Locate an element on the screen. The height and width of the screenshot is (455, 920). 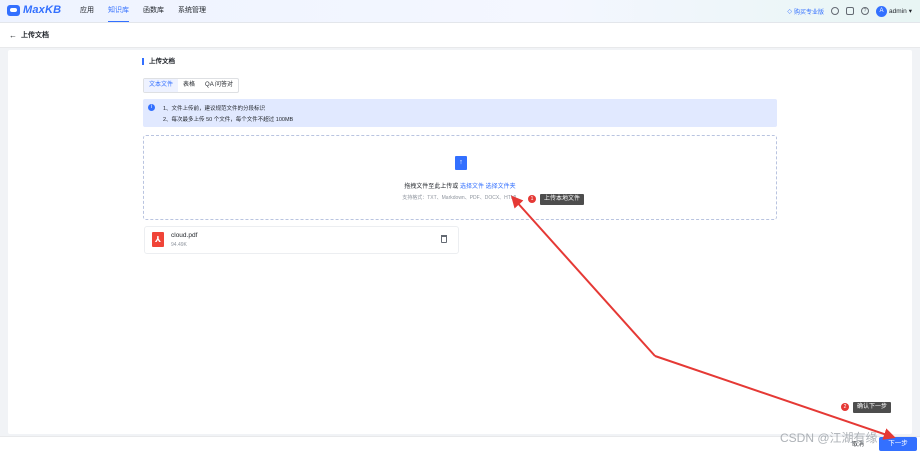
notice-line-1: 1、文件上传前，建议规范文件的分段标识 is located at coordinates (214, 109).